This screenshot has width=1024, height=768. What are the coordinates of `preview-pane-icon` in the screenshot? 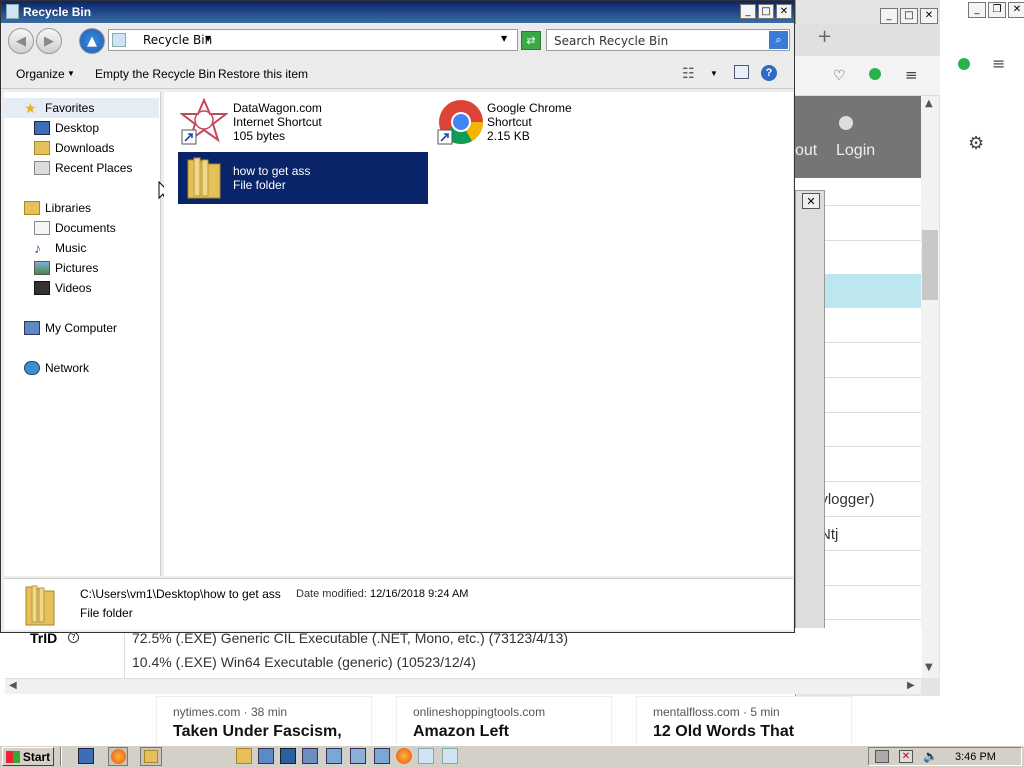 It's located at (741, 72).